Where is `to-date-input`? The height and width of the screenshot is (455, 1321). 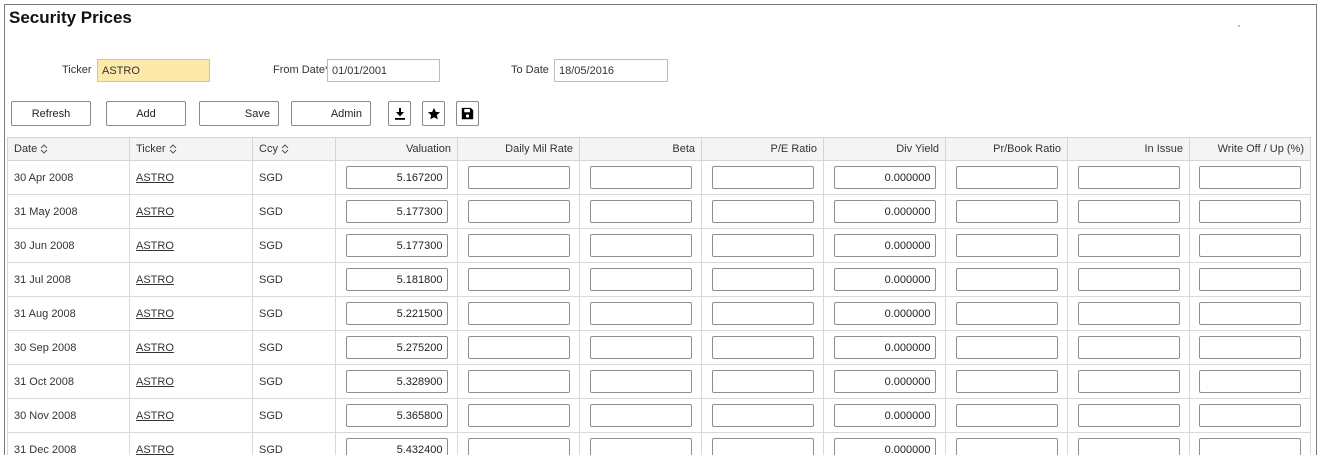 to-date-input is located at coordinates (611, 70).